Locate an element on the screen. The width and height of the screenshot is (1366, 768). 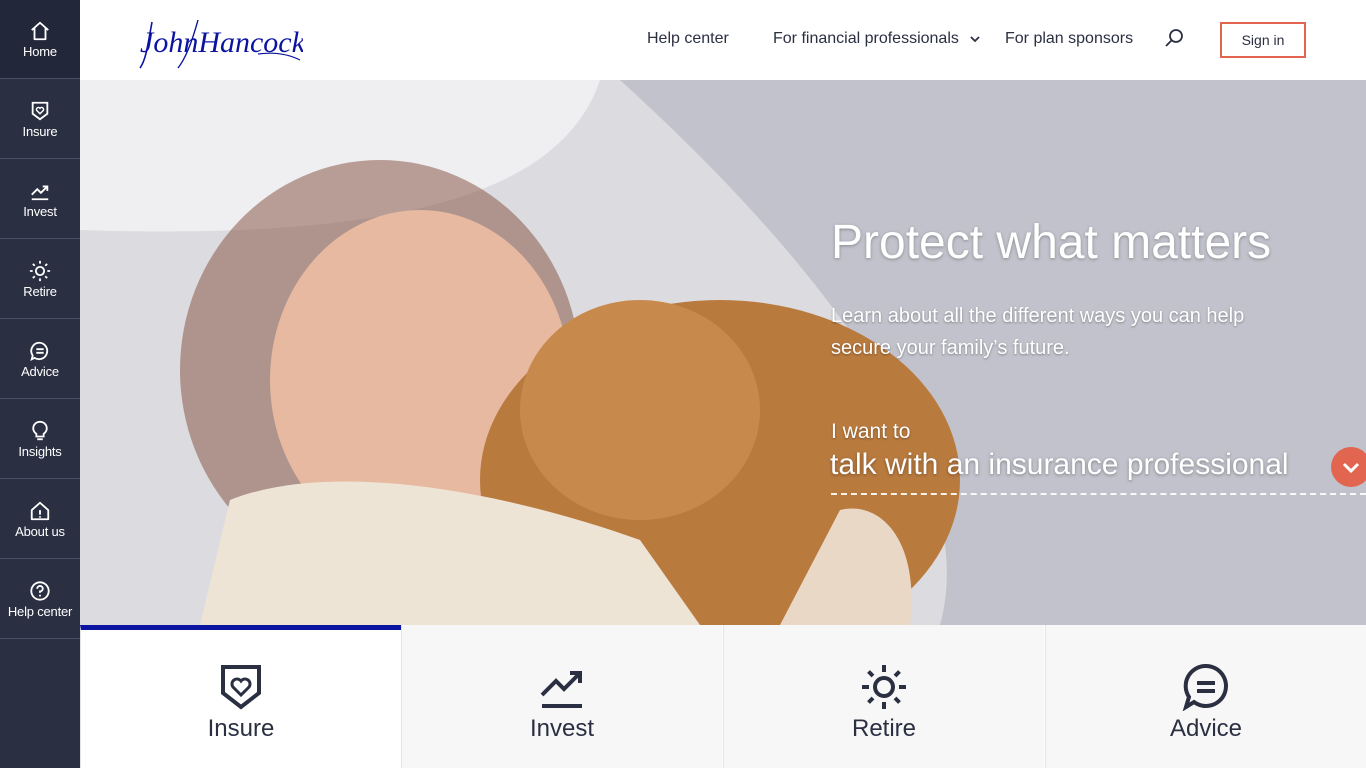
sidebar-item-retire: Retire is located at coordinates (40, 279).